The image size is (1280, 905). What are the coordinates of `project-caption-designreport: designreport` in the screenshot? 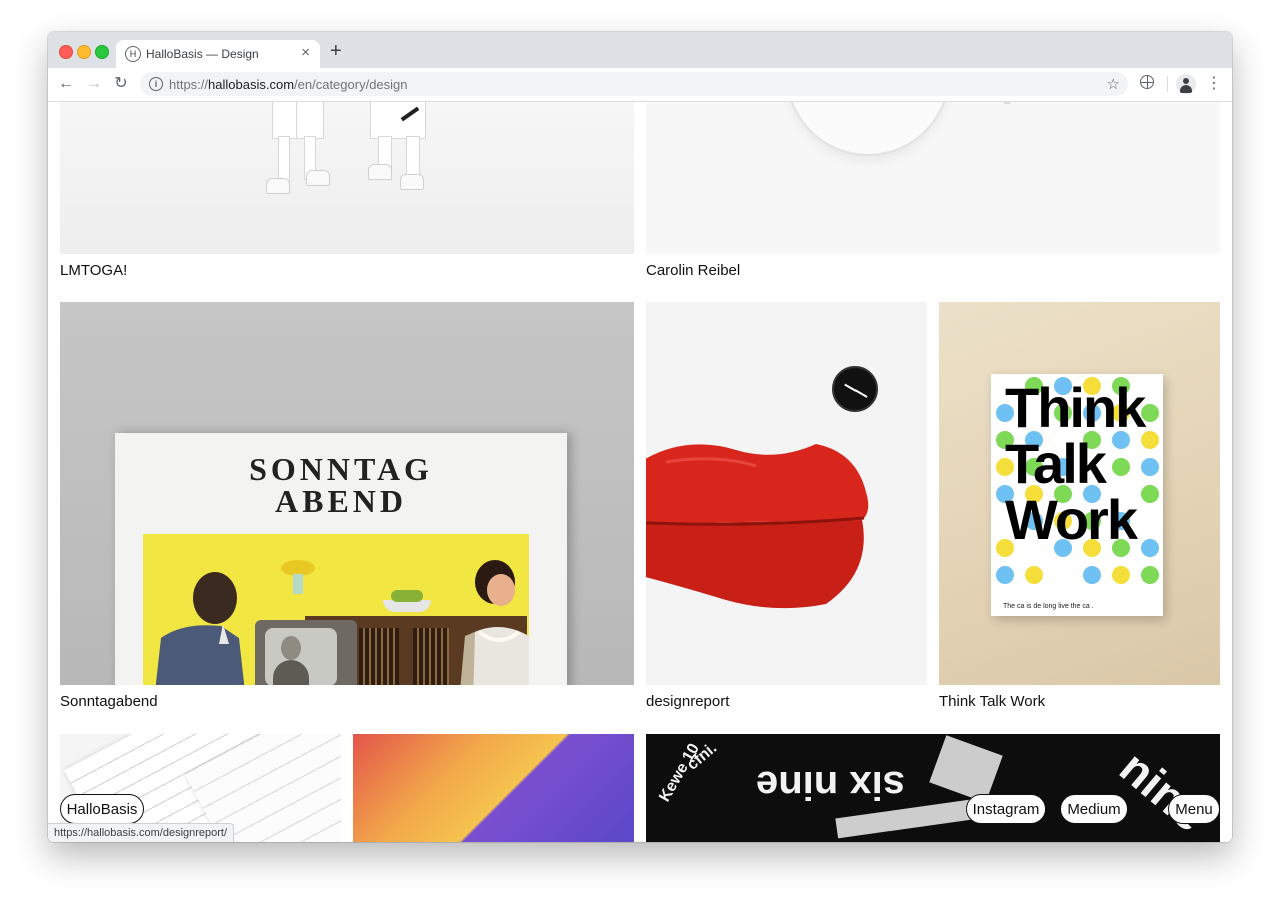 It's located at (687, 701).